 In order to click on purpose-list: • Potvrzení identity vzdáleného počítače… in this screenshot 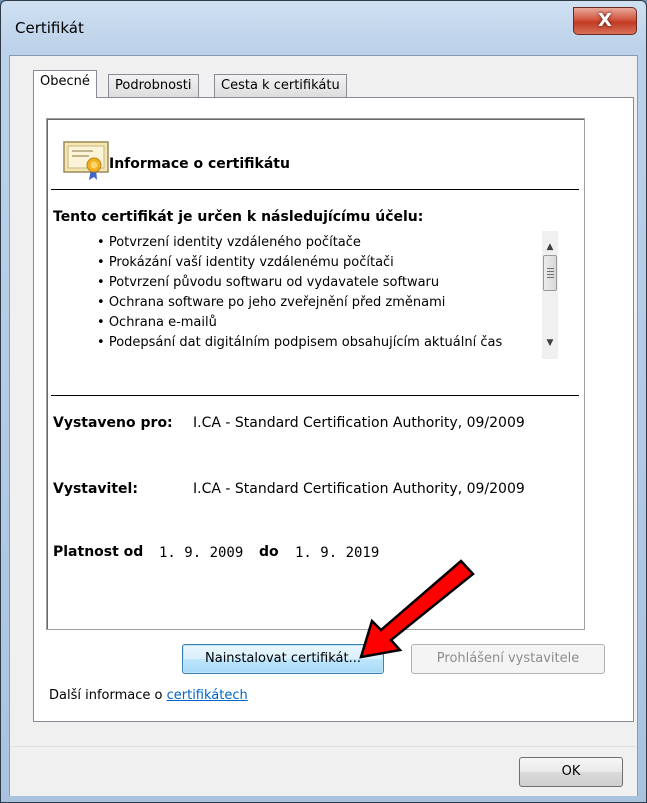, I will do `click(319, 296)`.